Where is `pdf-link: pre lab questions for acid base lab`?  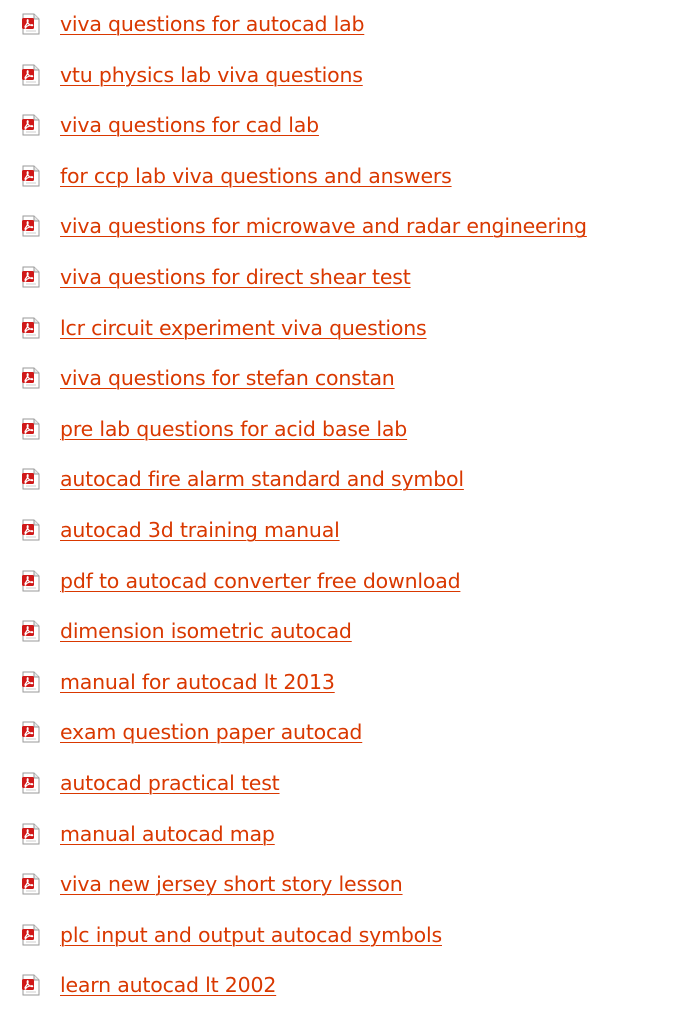
pdf-link: pre lab questions for acid base lab is located at coordinates (233, 429).